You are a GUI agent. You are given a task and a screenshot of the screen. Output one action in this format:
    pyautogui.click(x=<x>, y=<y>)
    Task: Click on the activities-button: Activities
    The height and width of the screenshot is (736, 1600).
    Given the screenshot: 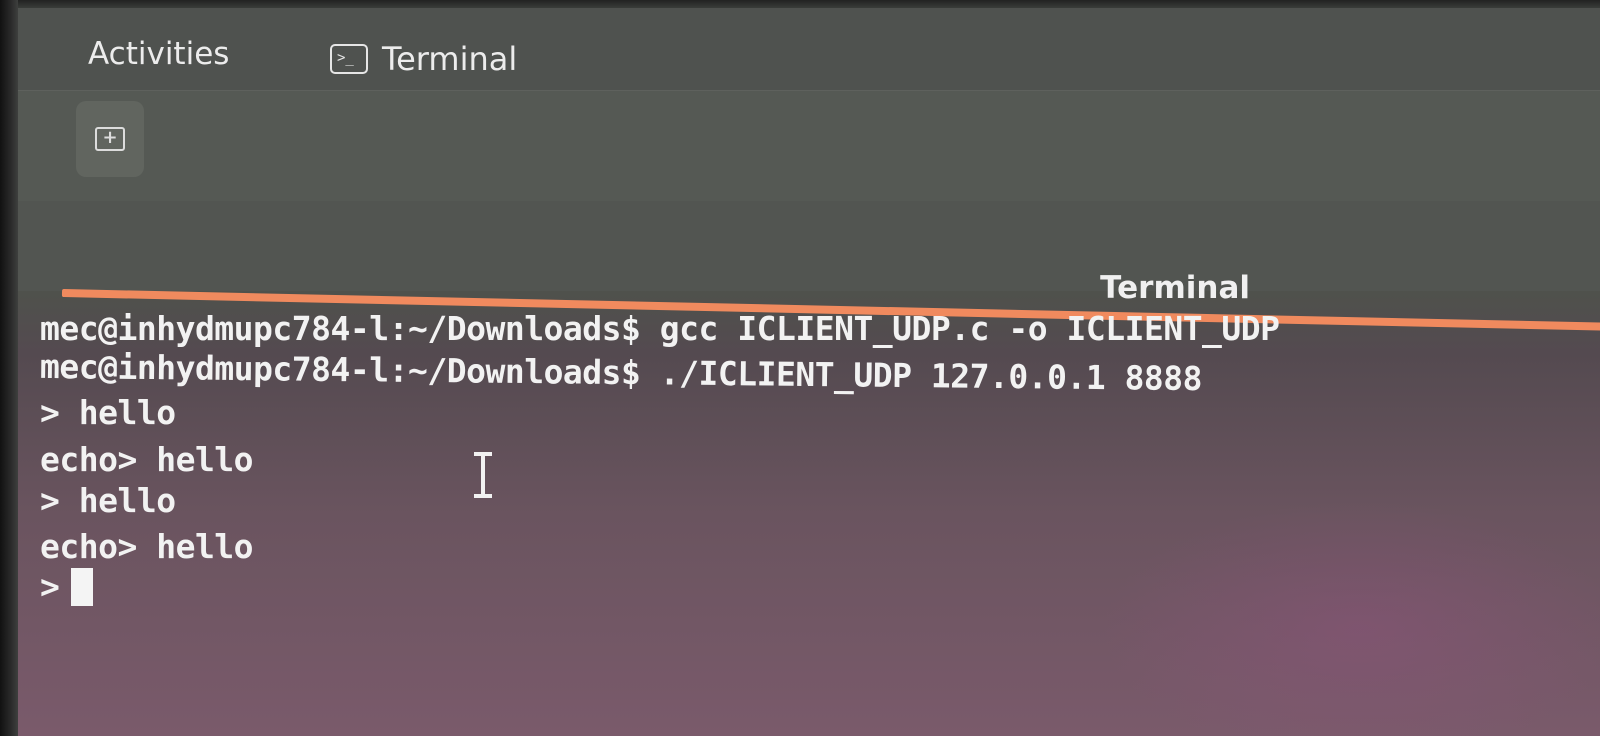 What is the action you would take?
    pyautogui.click(x=158, y=54)
    